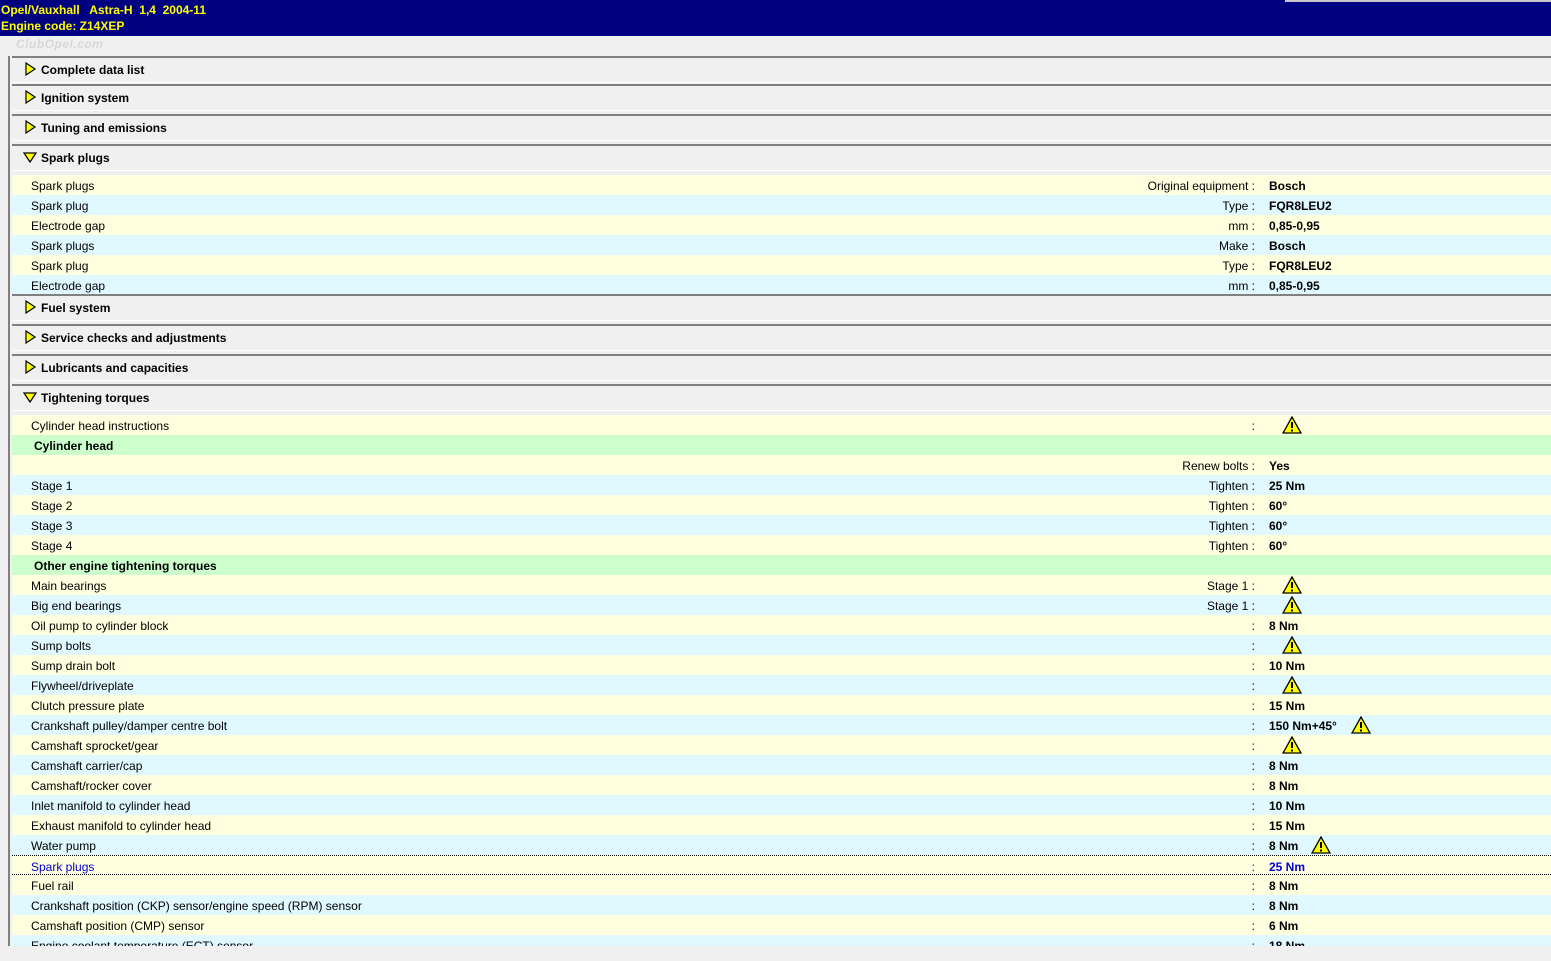 The height and width of the screenshot is (961, 1551). What do you see at coordinates (781, 485) in the screenshot?
I see `table-row: Stage 1 Tighten : 25 Nm` at bounding box center [781, 485].